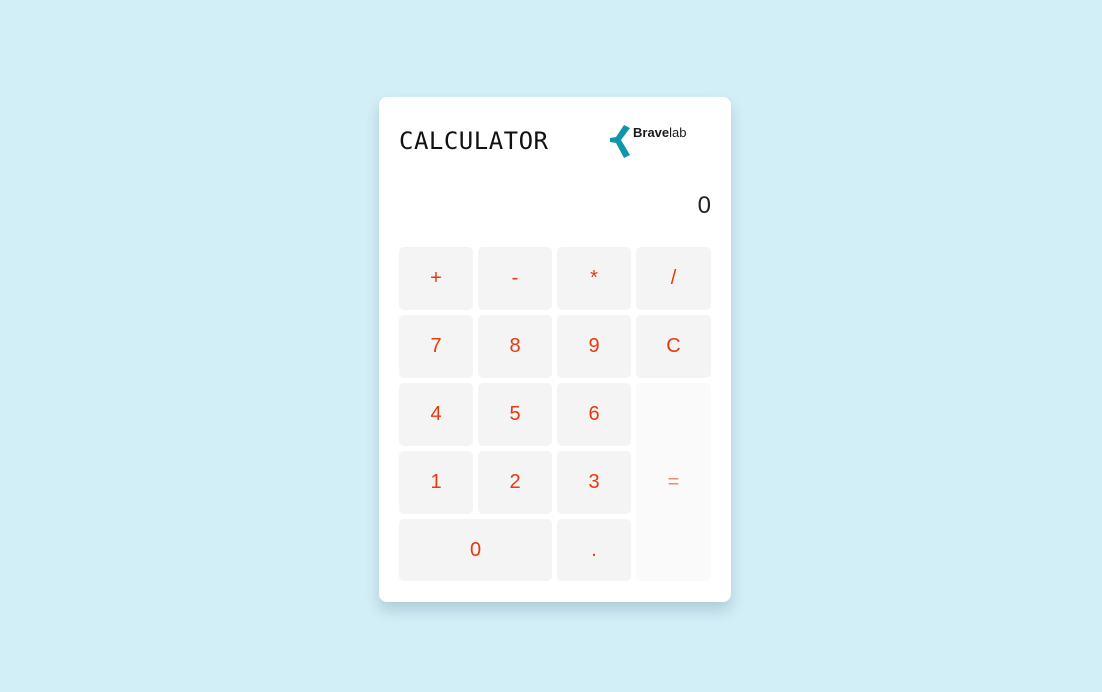  I want to click on digit-7-button: 7, so click(436, 346).